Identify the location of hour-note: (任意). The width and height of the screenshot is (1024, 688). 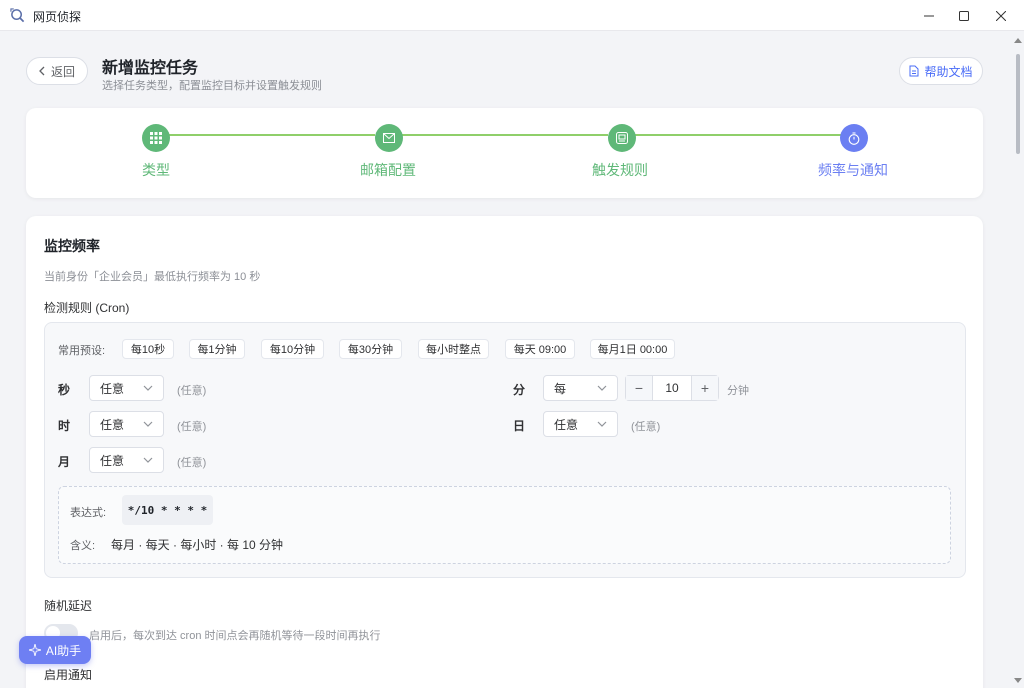
(192, 427).